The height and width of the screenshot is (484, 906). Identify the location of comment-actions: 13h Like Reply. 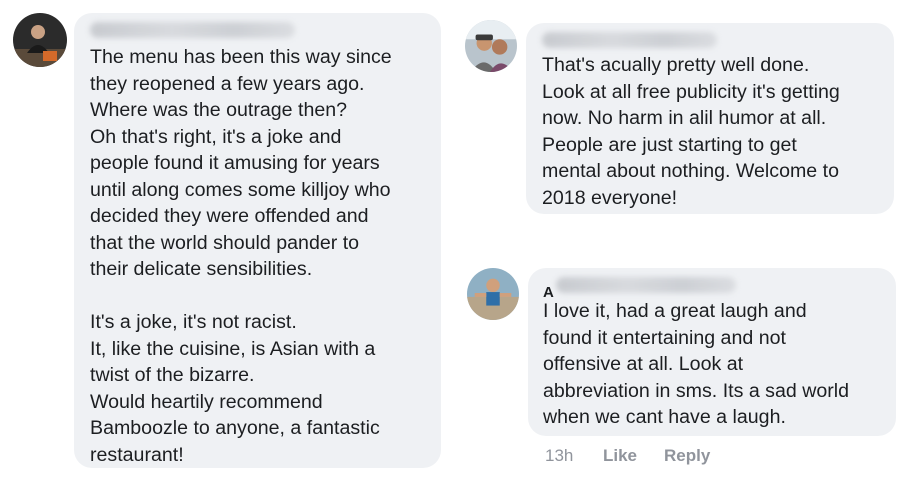
(695, 457).